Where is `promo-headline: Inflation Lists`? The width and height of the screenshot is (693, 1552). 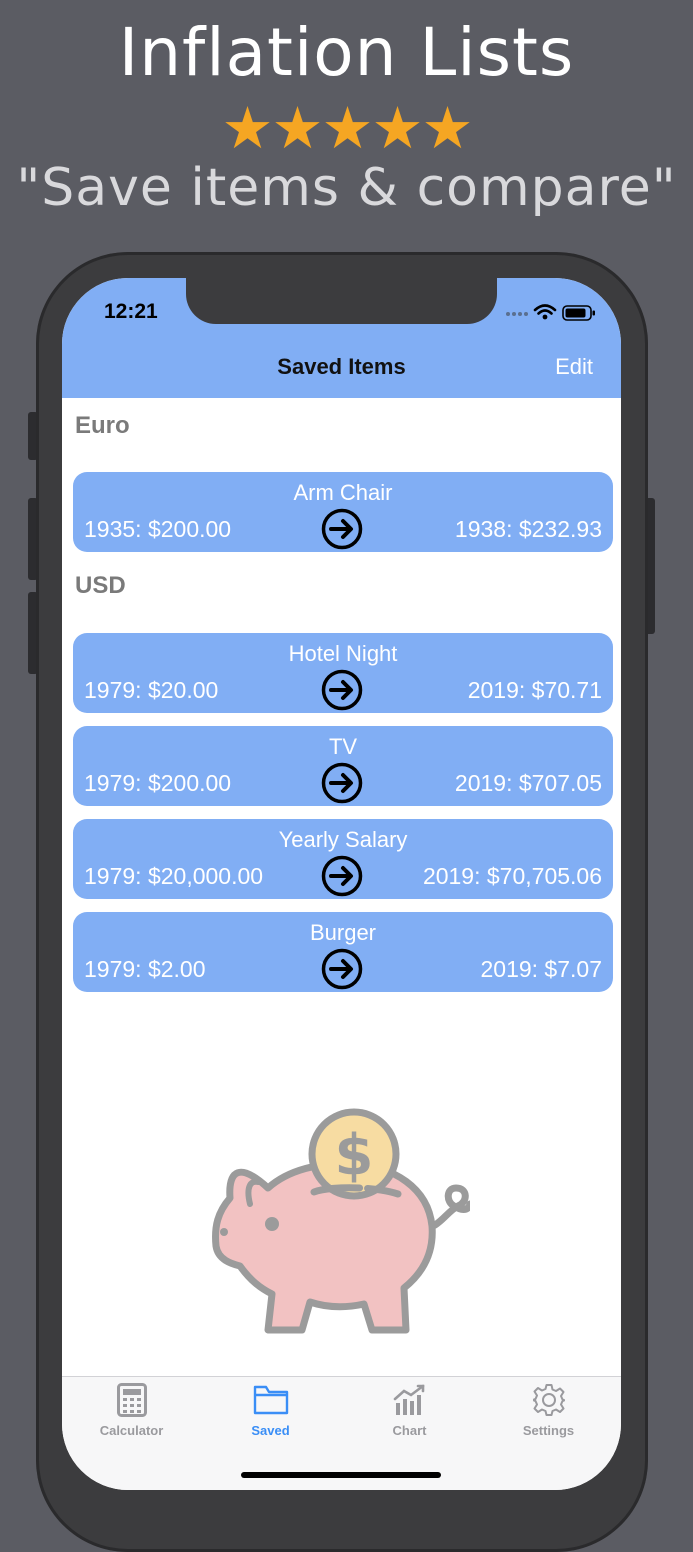
promo-headline: Inflation Lists is located at coordinates (346, 52).